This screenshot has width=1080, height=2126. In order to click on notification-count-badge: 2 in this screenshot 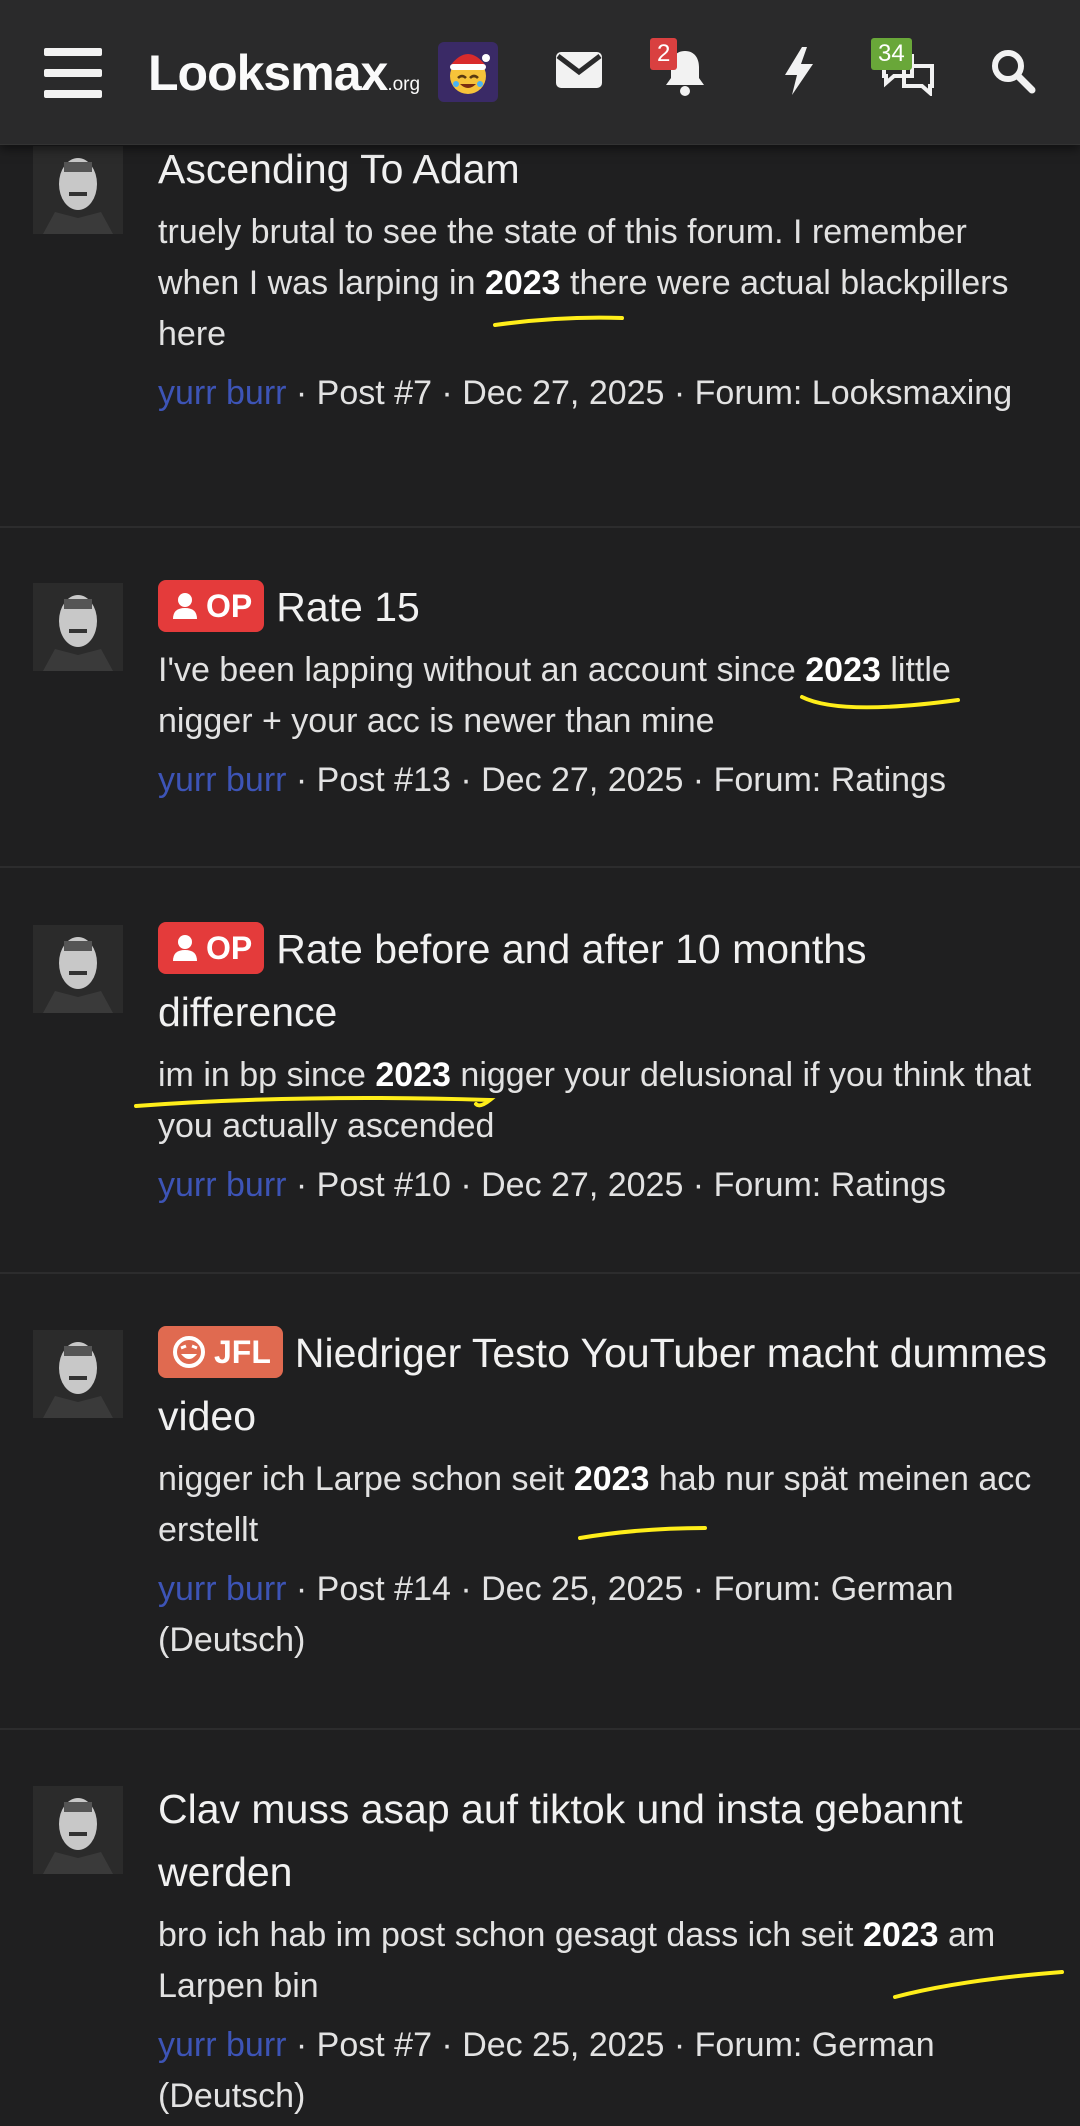, I will do `click(664, 54)`.